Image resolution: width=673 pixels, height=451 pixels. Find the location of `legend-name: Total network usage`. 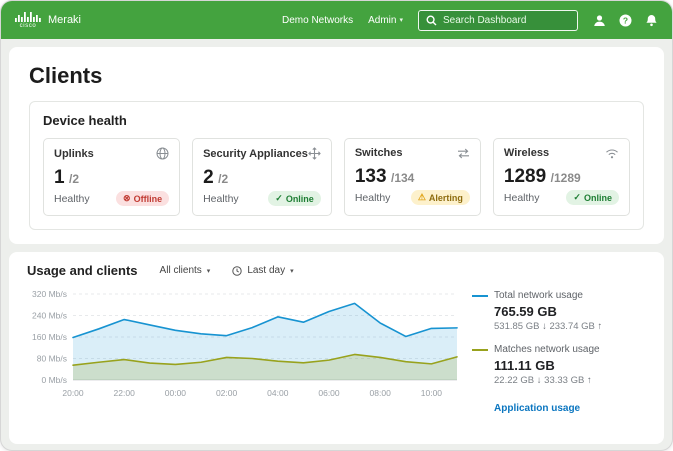

legend-name: Total network usage is located at coordinates (538, 295).